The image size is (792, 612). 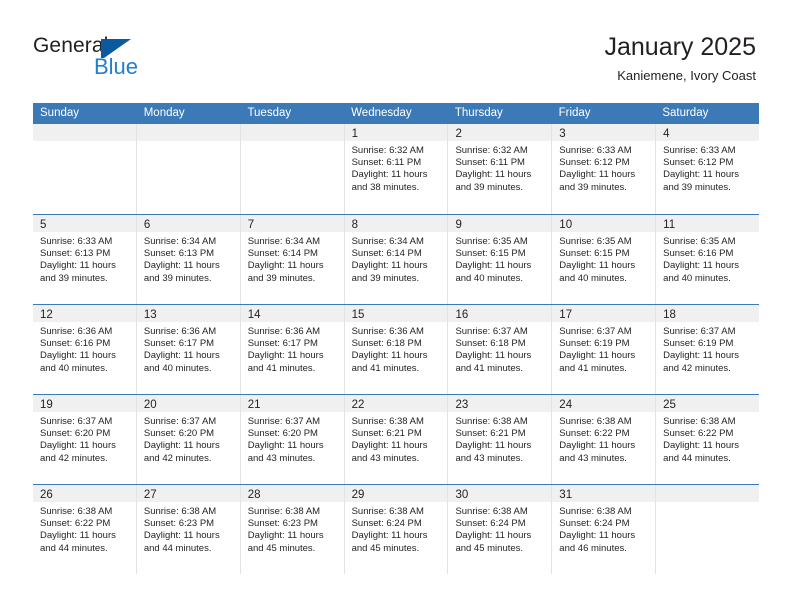 What do you see at coordinates (699, 150) in the screenshot?
I see `sunrise-text: Sunrise: 6:33 AM` at bounding box center [699, 150].